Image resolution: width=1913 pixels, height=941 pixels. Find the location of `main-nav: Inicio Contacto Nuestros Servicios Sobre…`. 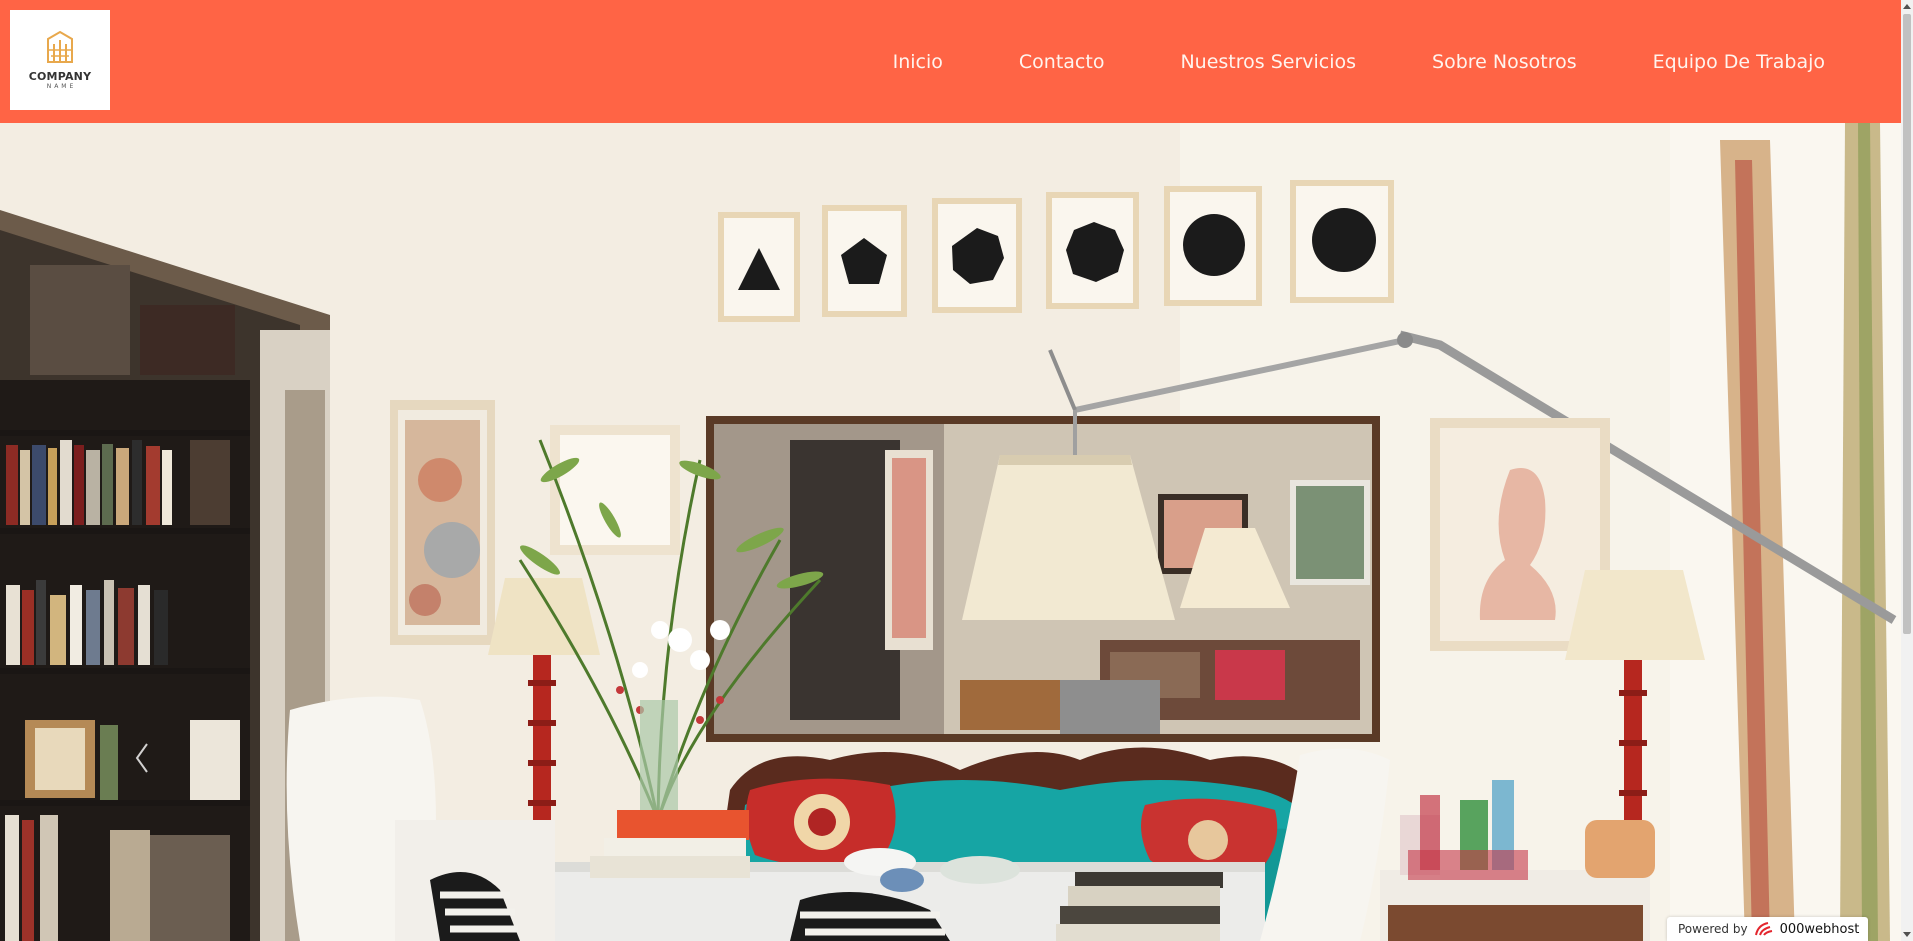

main-nav: Inicio Contacto Nuestros Servicios Sobre… is located at coordinates (1359, 61).